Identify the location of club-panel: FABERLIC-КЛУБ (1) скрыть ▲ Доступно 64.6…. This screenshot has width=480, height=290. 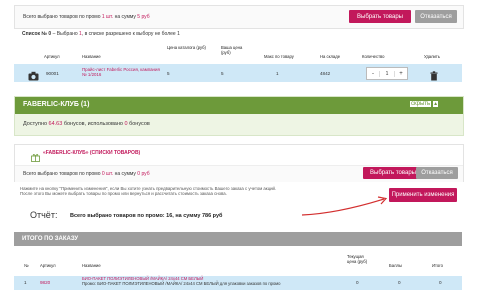
(239, 116).